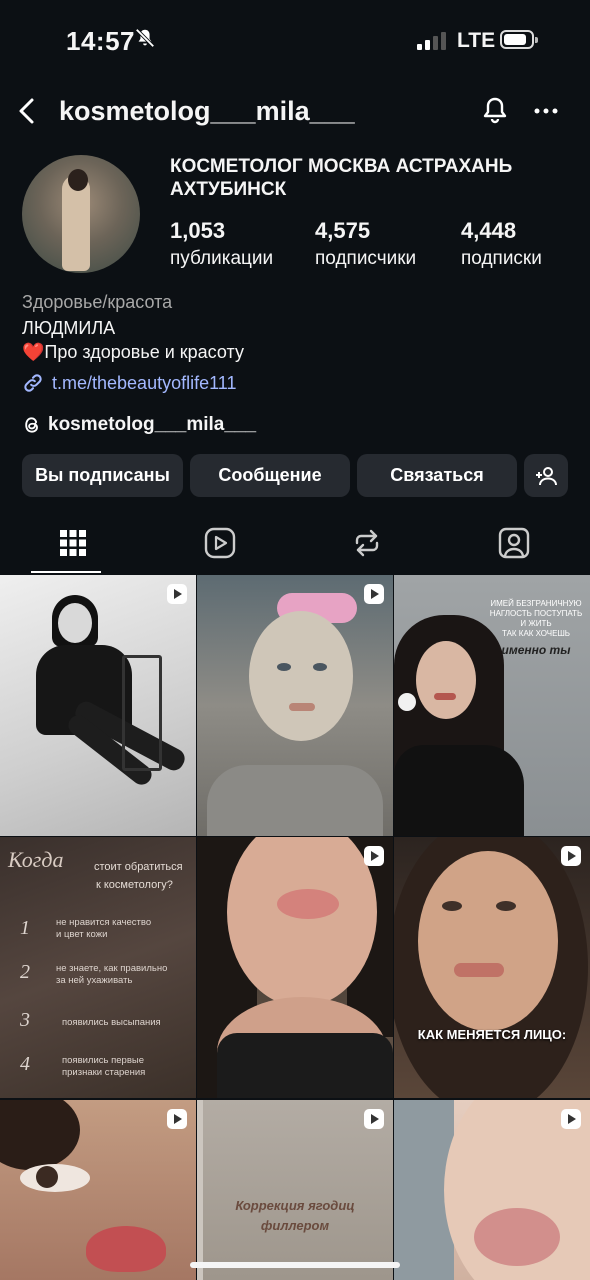 Image resolution: width=590 pixels, height=1280 pixels. What do you see at coordinates (25, 1020) in the screenshot?
I see `post4-item3-num: 3` at bounding box center [25, 1020].